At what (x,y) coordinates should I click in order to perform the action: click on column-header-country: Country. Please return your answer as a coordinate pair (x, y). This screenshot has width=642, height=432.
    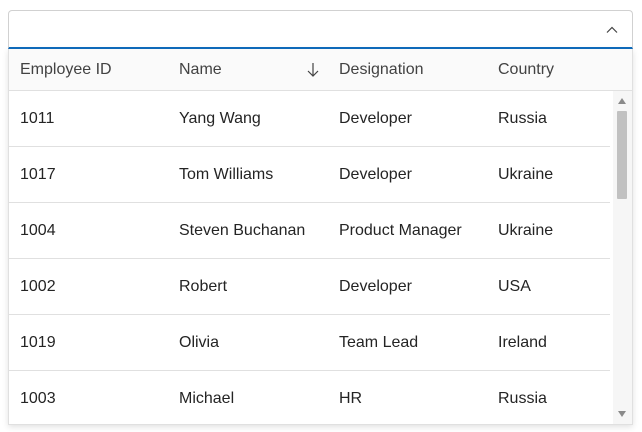
    Looking at the image, I should click on (526, 69).